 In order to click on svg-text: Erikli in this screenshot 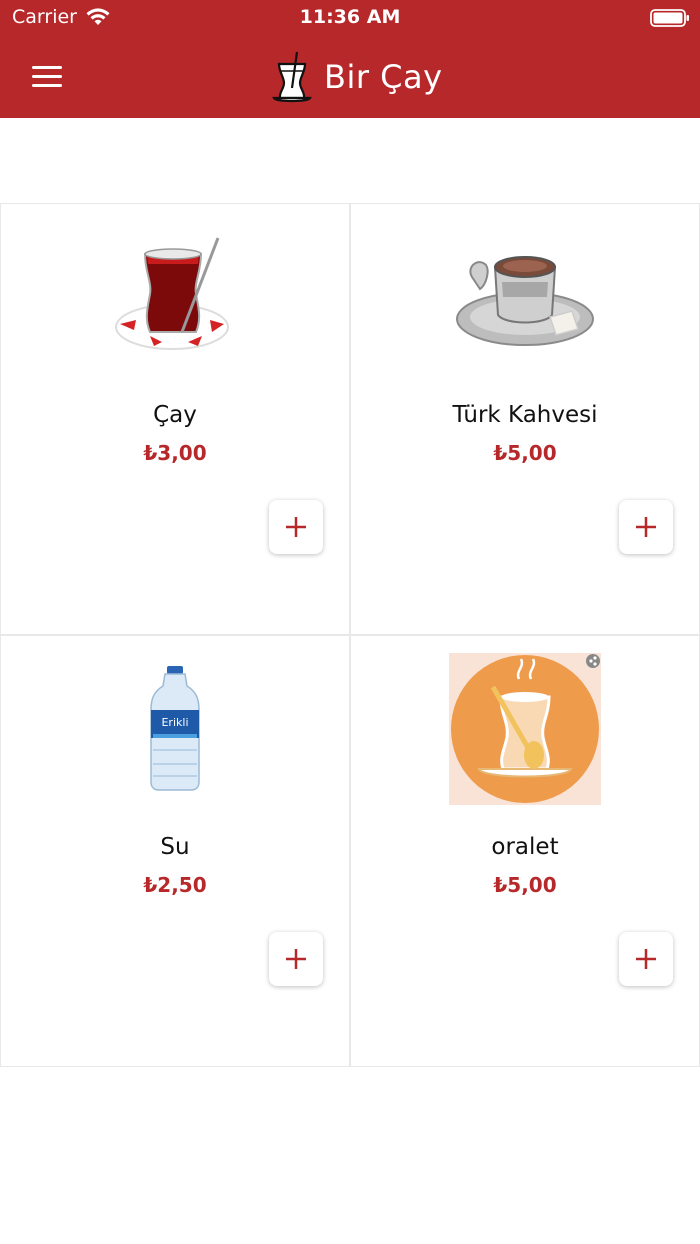, I will do `click(174, 722)`.